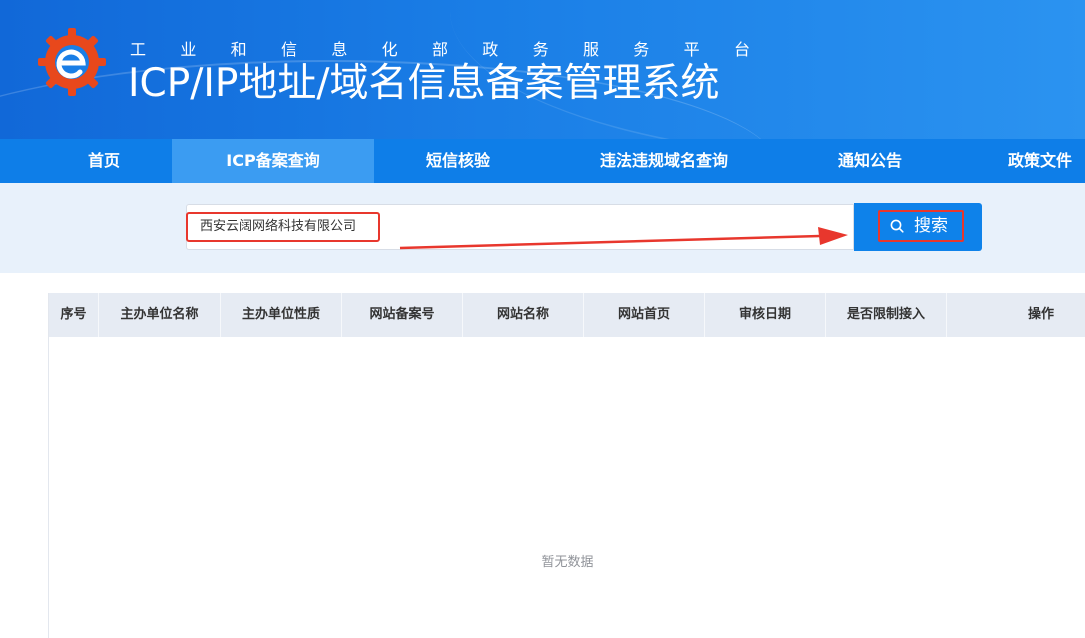 Image resolution: width=1085 pixels, height=638 pixels. I want to click on ministry-name: 工 业 和 信 息 化 部 政 务 服 务 平 台, so click(440, 47).